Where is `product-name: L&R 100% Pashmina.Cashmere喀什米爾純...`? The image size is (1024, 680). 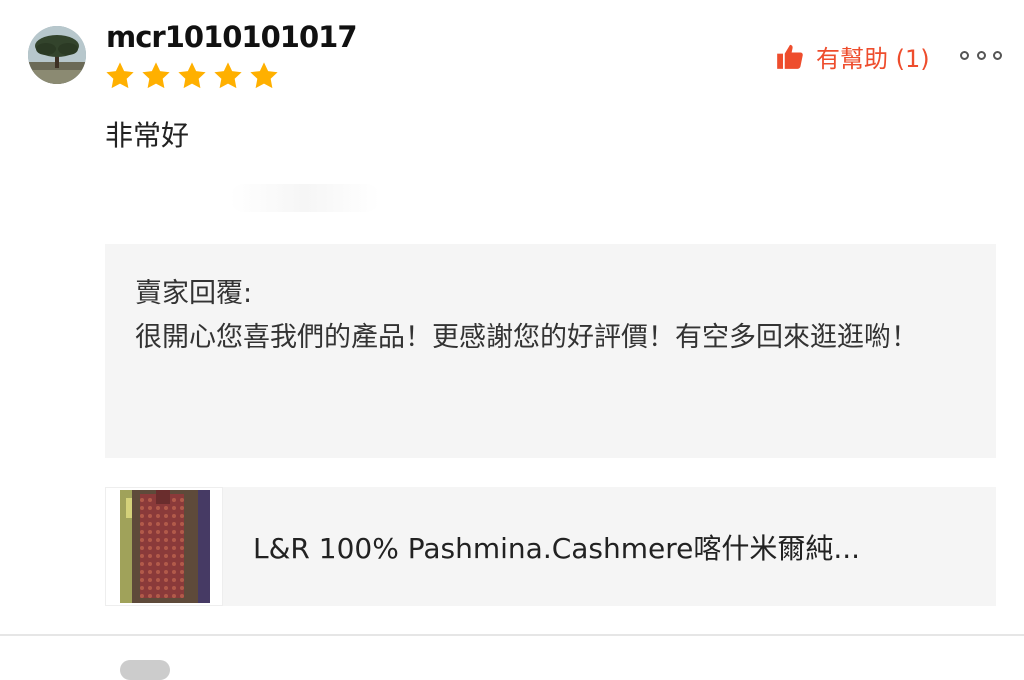
product-name: L&R 100% Pashmina.Cashmere喀什米爾純... is located at coordinates (557, 548).